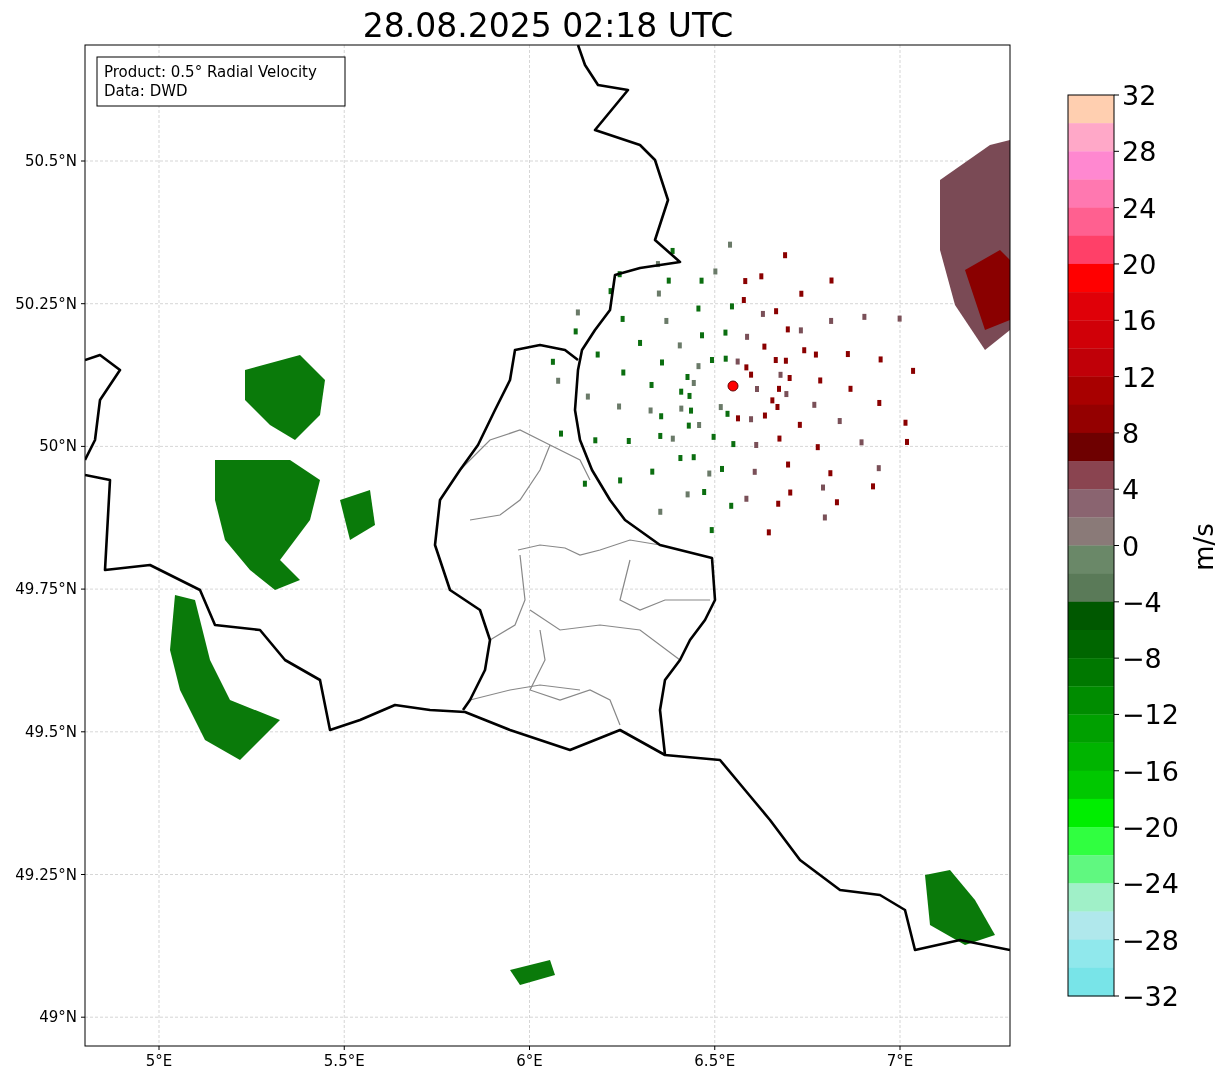 The image size is (1225, 1081). I want to click on colorbar-tick-label: 20, so click(1139, 264).